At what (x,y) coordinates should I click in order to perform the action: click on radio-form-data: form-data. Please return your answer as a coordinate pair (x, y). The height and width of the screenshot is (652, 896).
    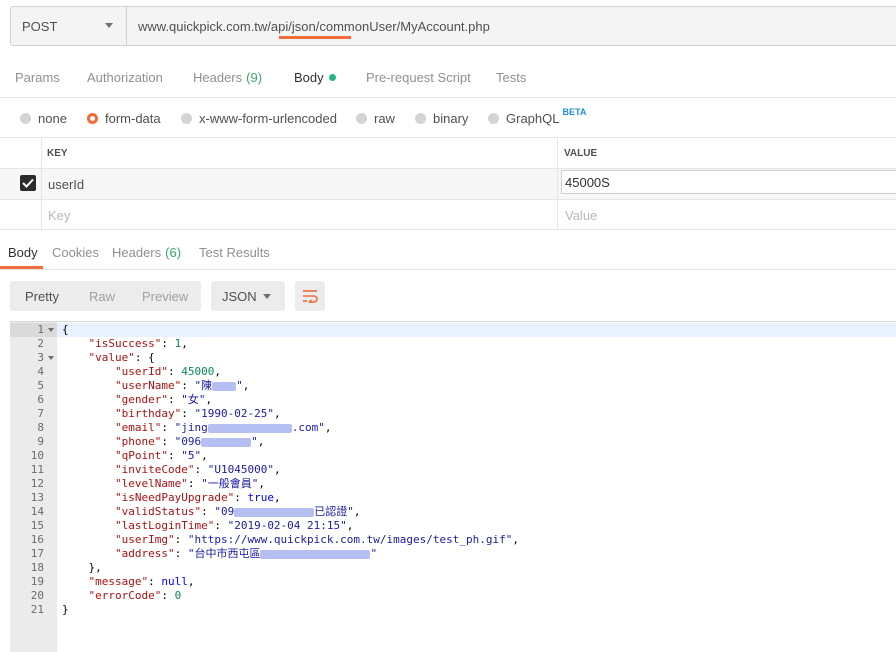
    Looking at the image, I should click on (124, 118).